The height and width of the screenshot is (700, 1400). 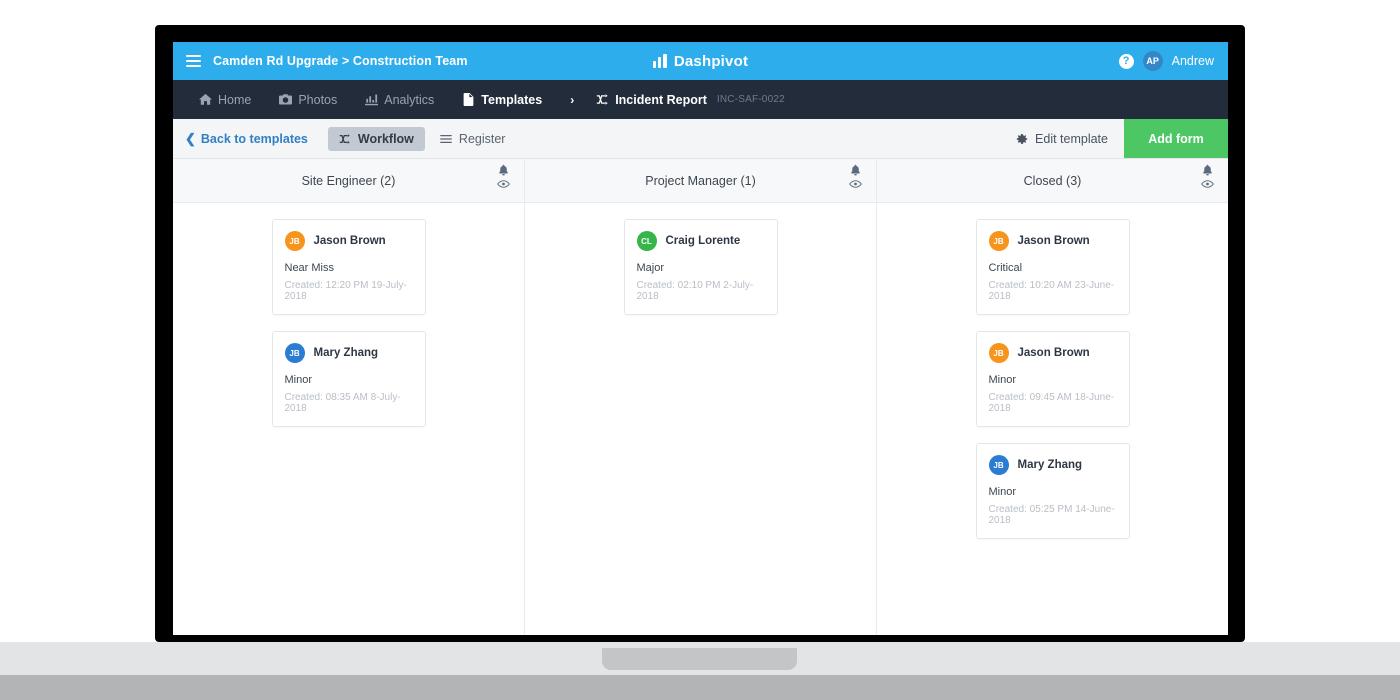 I want to click on chevron-left-icon: ❮, so click(x=190, y=138).